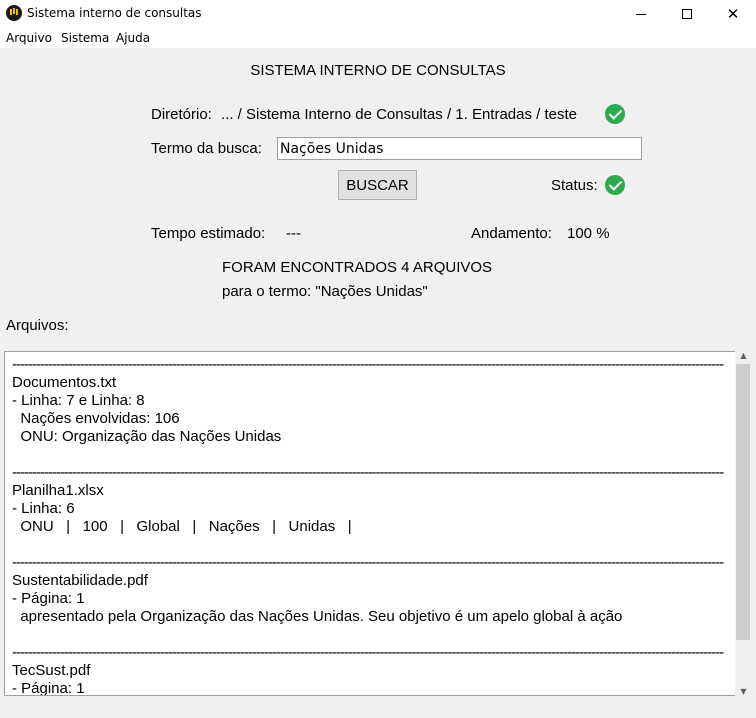 The height and width of the screenshot is (718, 756). I want to click on status-label: Status:, so click(574, 185).